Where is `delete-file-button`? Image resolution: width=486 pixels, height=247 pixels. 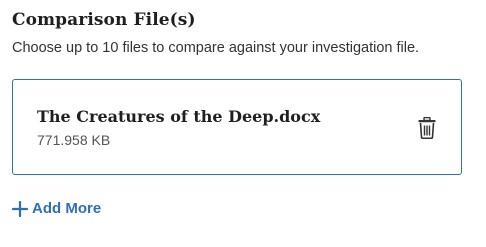
delete-file-button is located at coordinates (427, 128).